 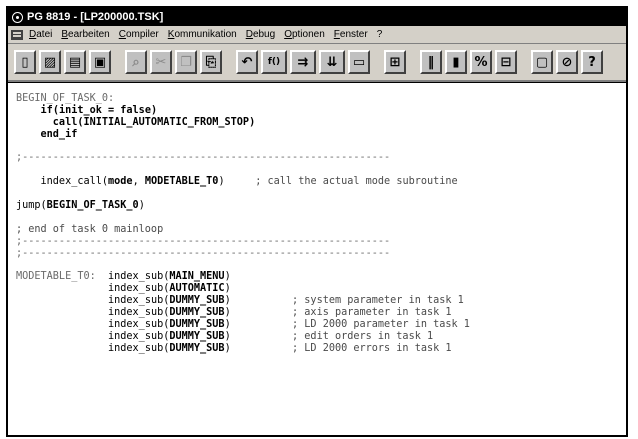 I want to click on io-icon: ⊟, so click(x=506, y=62).